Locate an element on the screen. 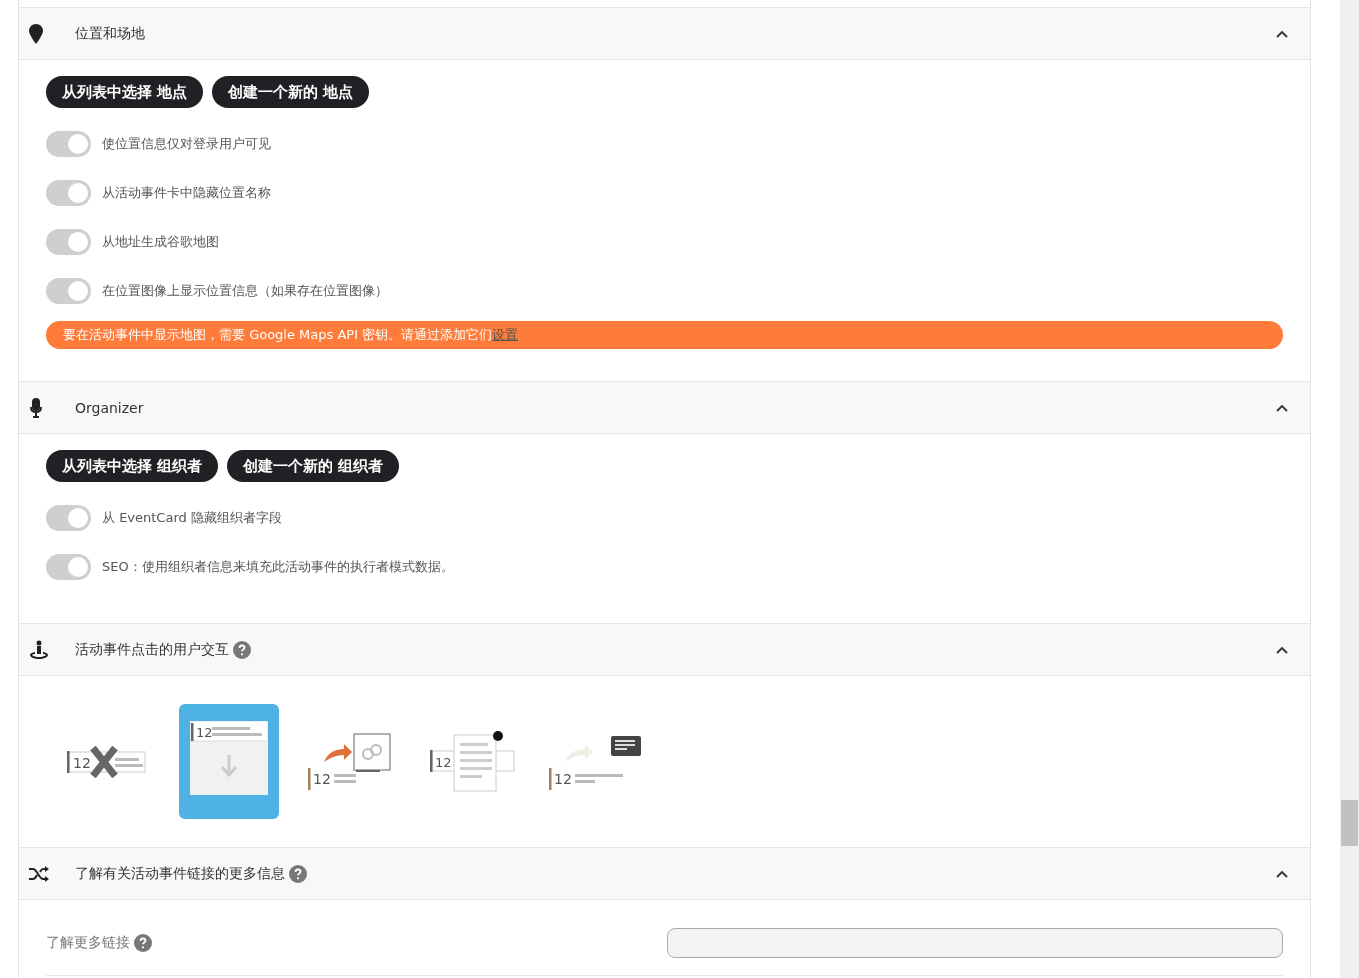  event-page-drawing: 12 is located at coordinates (595, 761).